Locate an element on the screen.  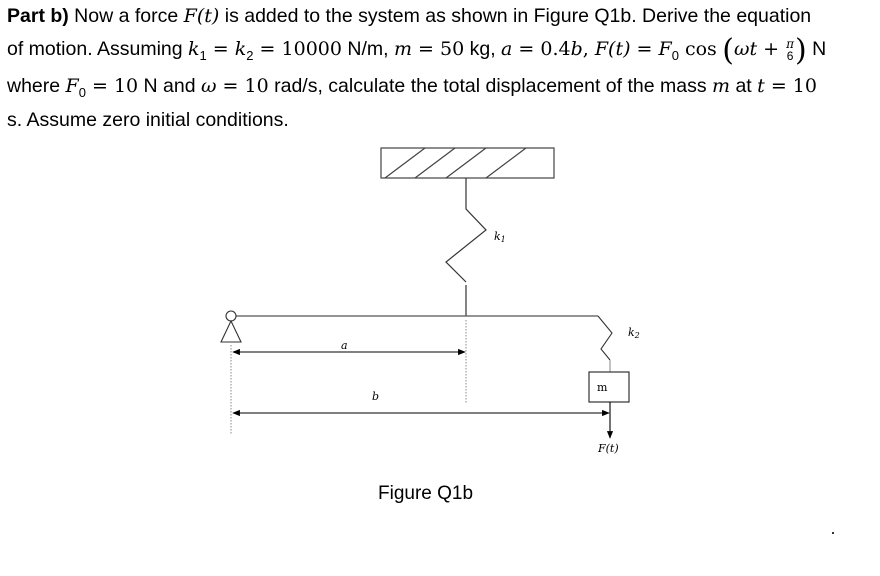
fixed-ceiling is located at coordinates (467, 163).